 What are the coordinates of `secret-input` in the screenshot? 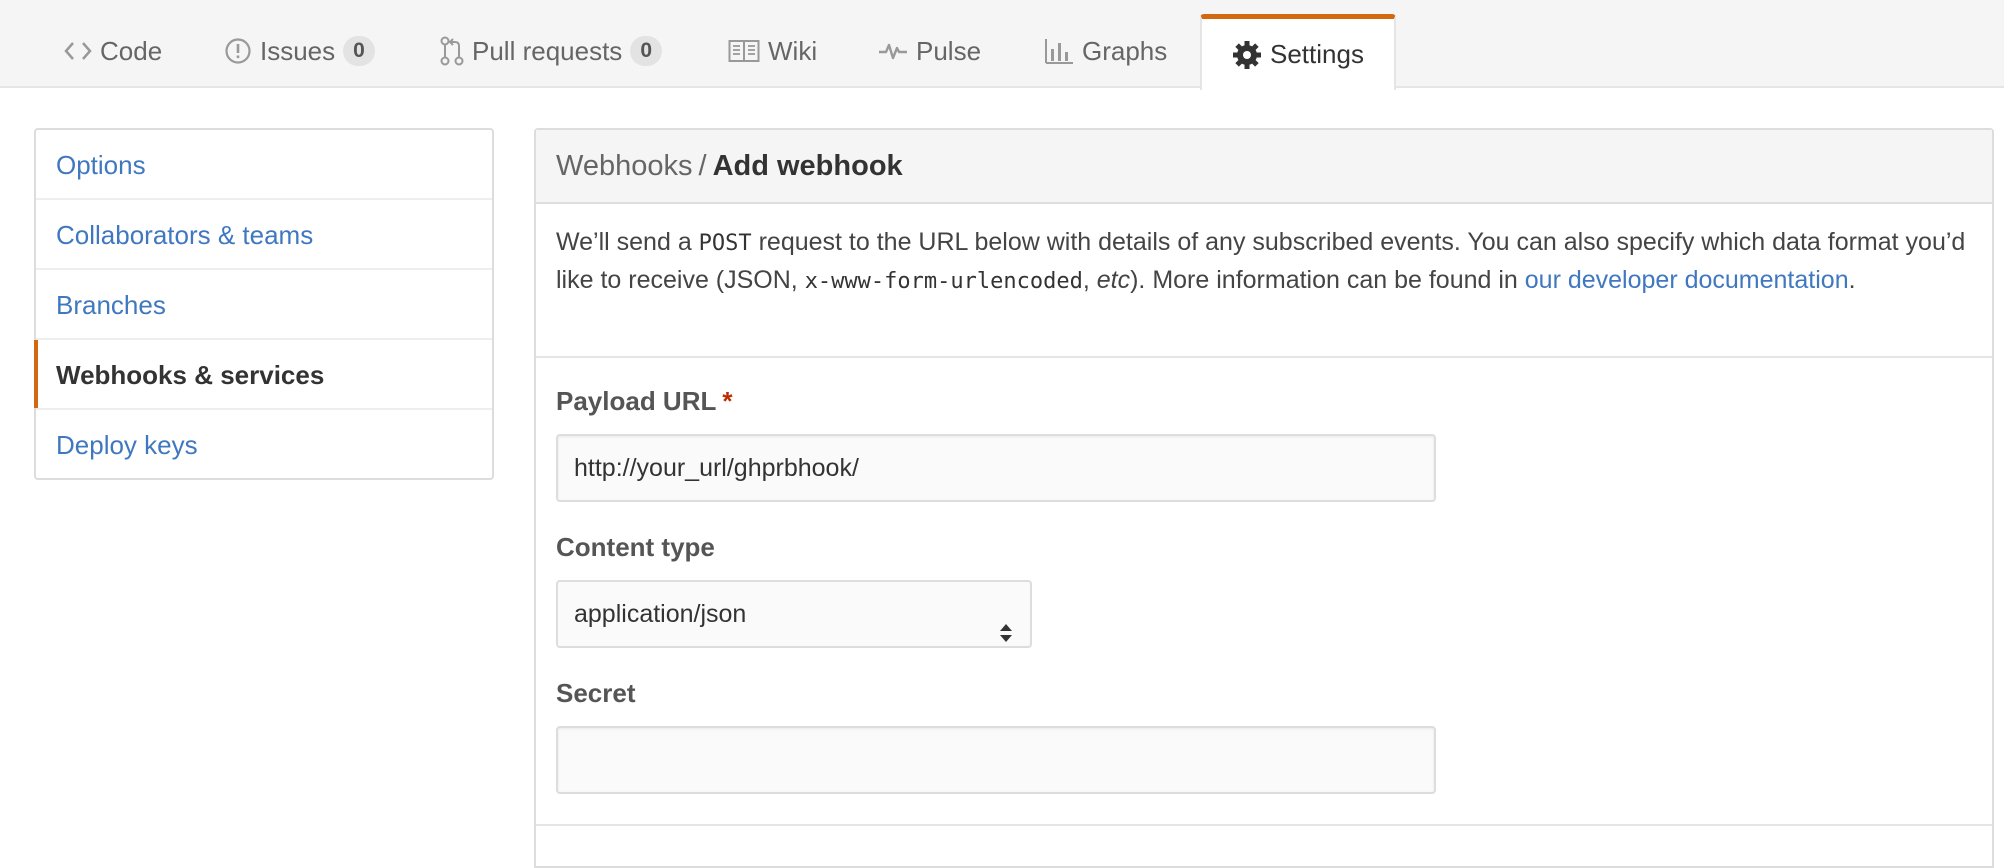 It's located at (996, 760).